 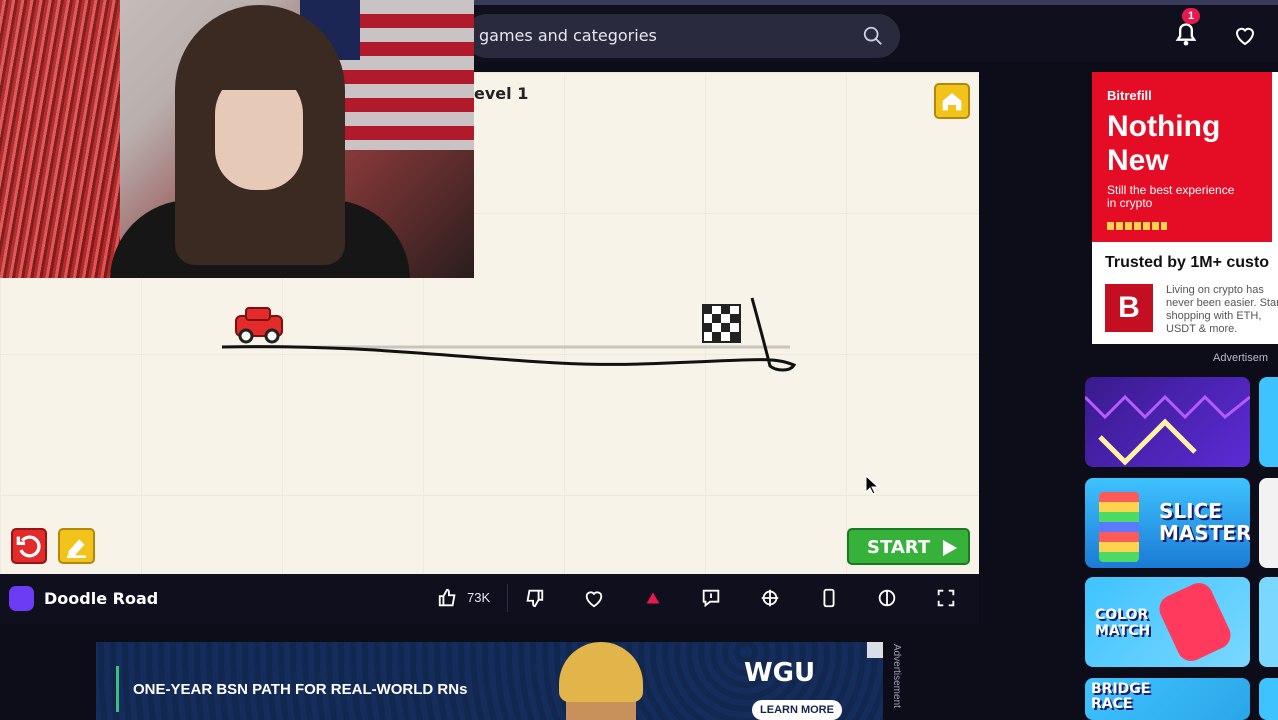 I want to click on game-thumb-geometry, so click(x=1167, y=422).